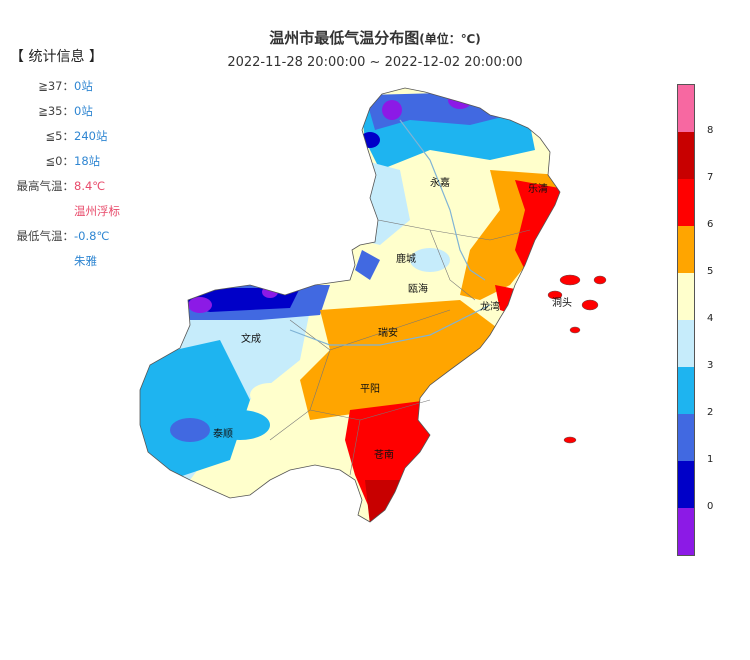  Describe the element at coordinates (710, 459) in the screenshot. I see `legend-label: 1` at that location.